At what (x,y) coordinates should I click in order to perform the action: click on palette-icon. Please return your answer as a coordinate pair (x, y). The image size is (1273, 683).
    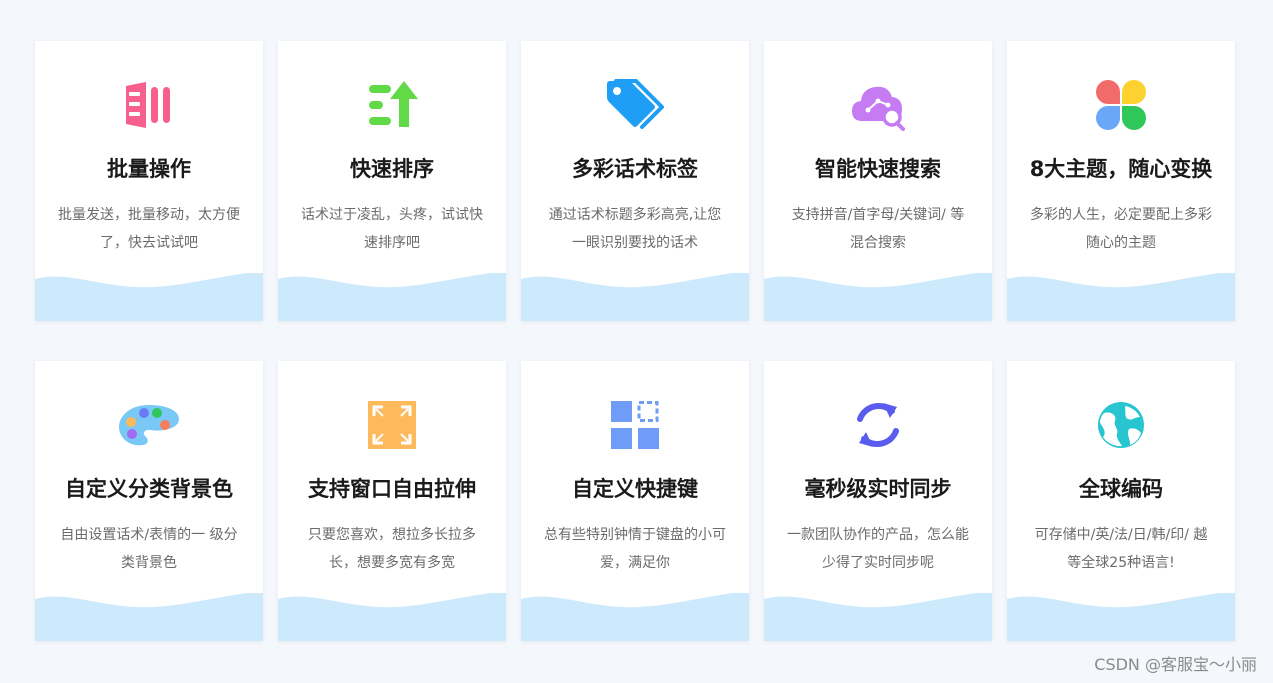
    Looking at the image, I should click on (149, 425).